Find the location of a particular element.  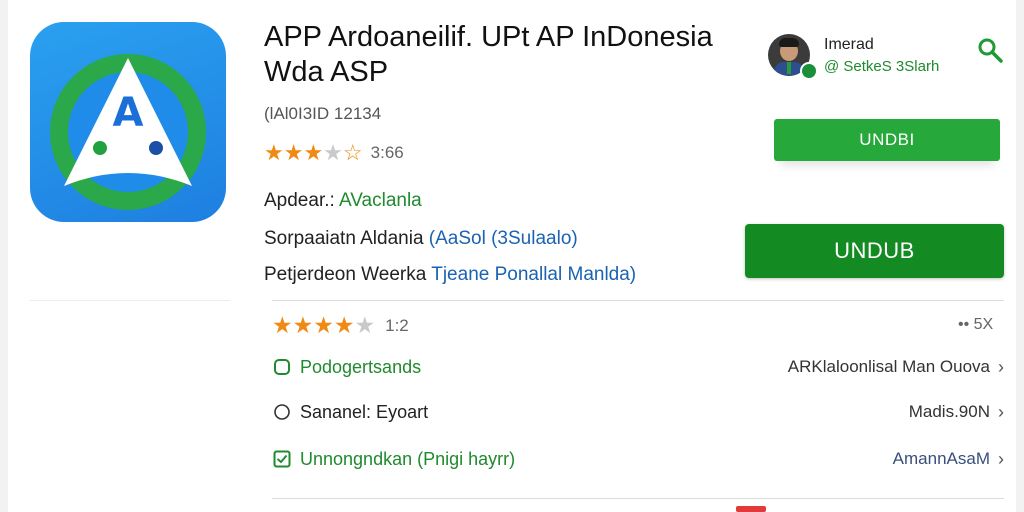

star-rating-icon: ★★★★☆ is located at coordinates (313, 152).